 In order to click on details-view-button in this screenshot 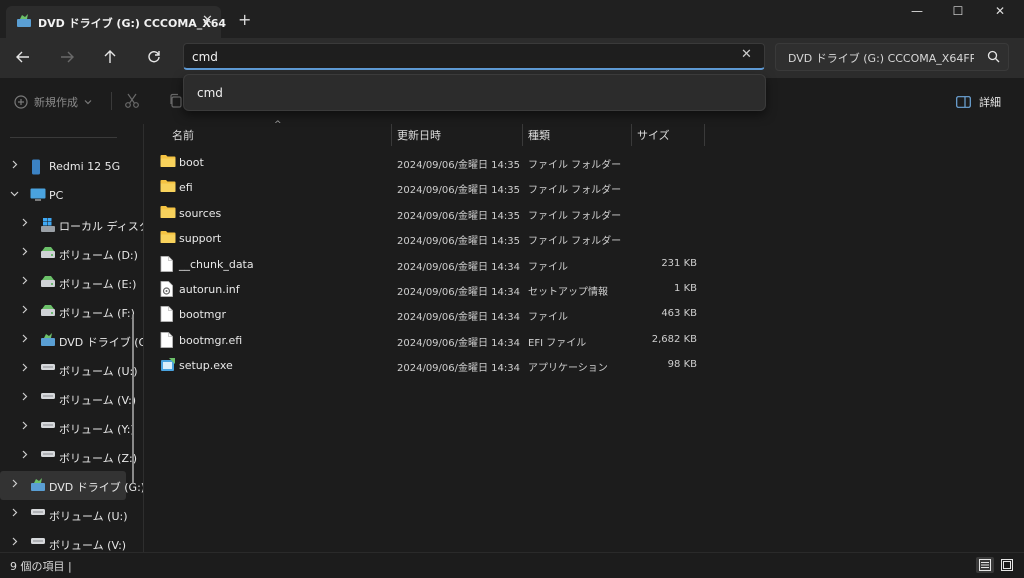, I will do `click(985, 565)`.